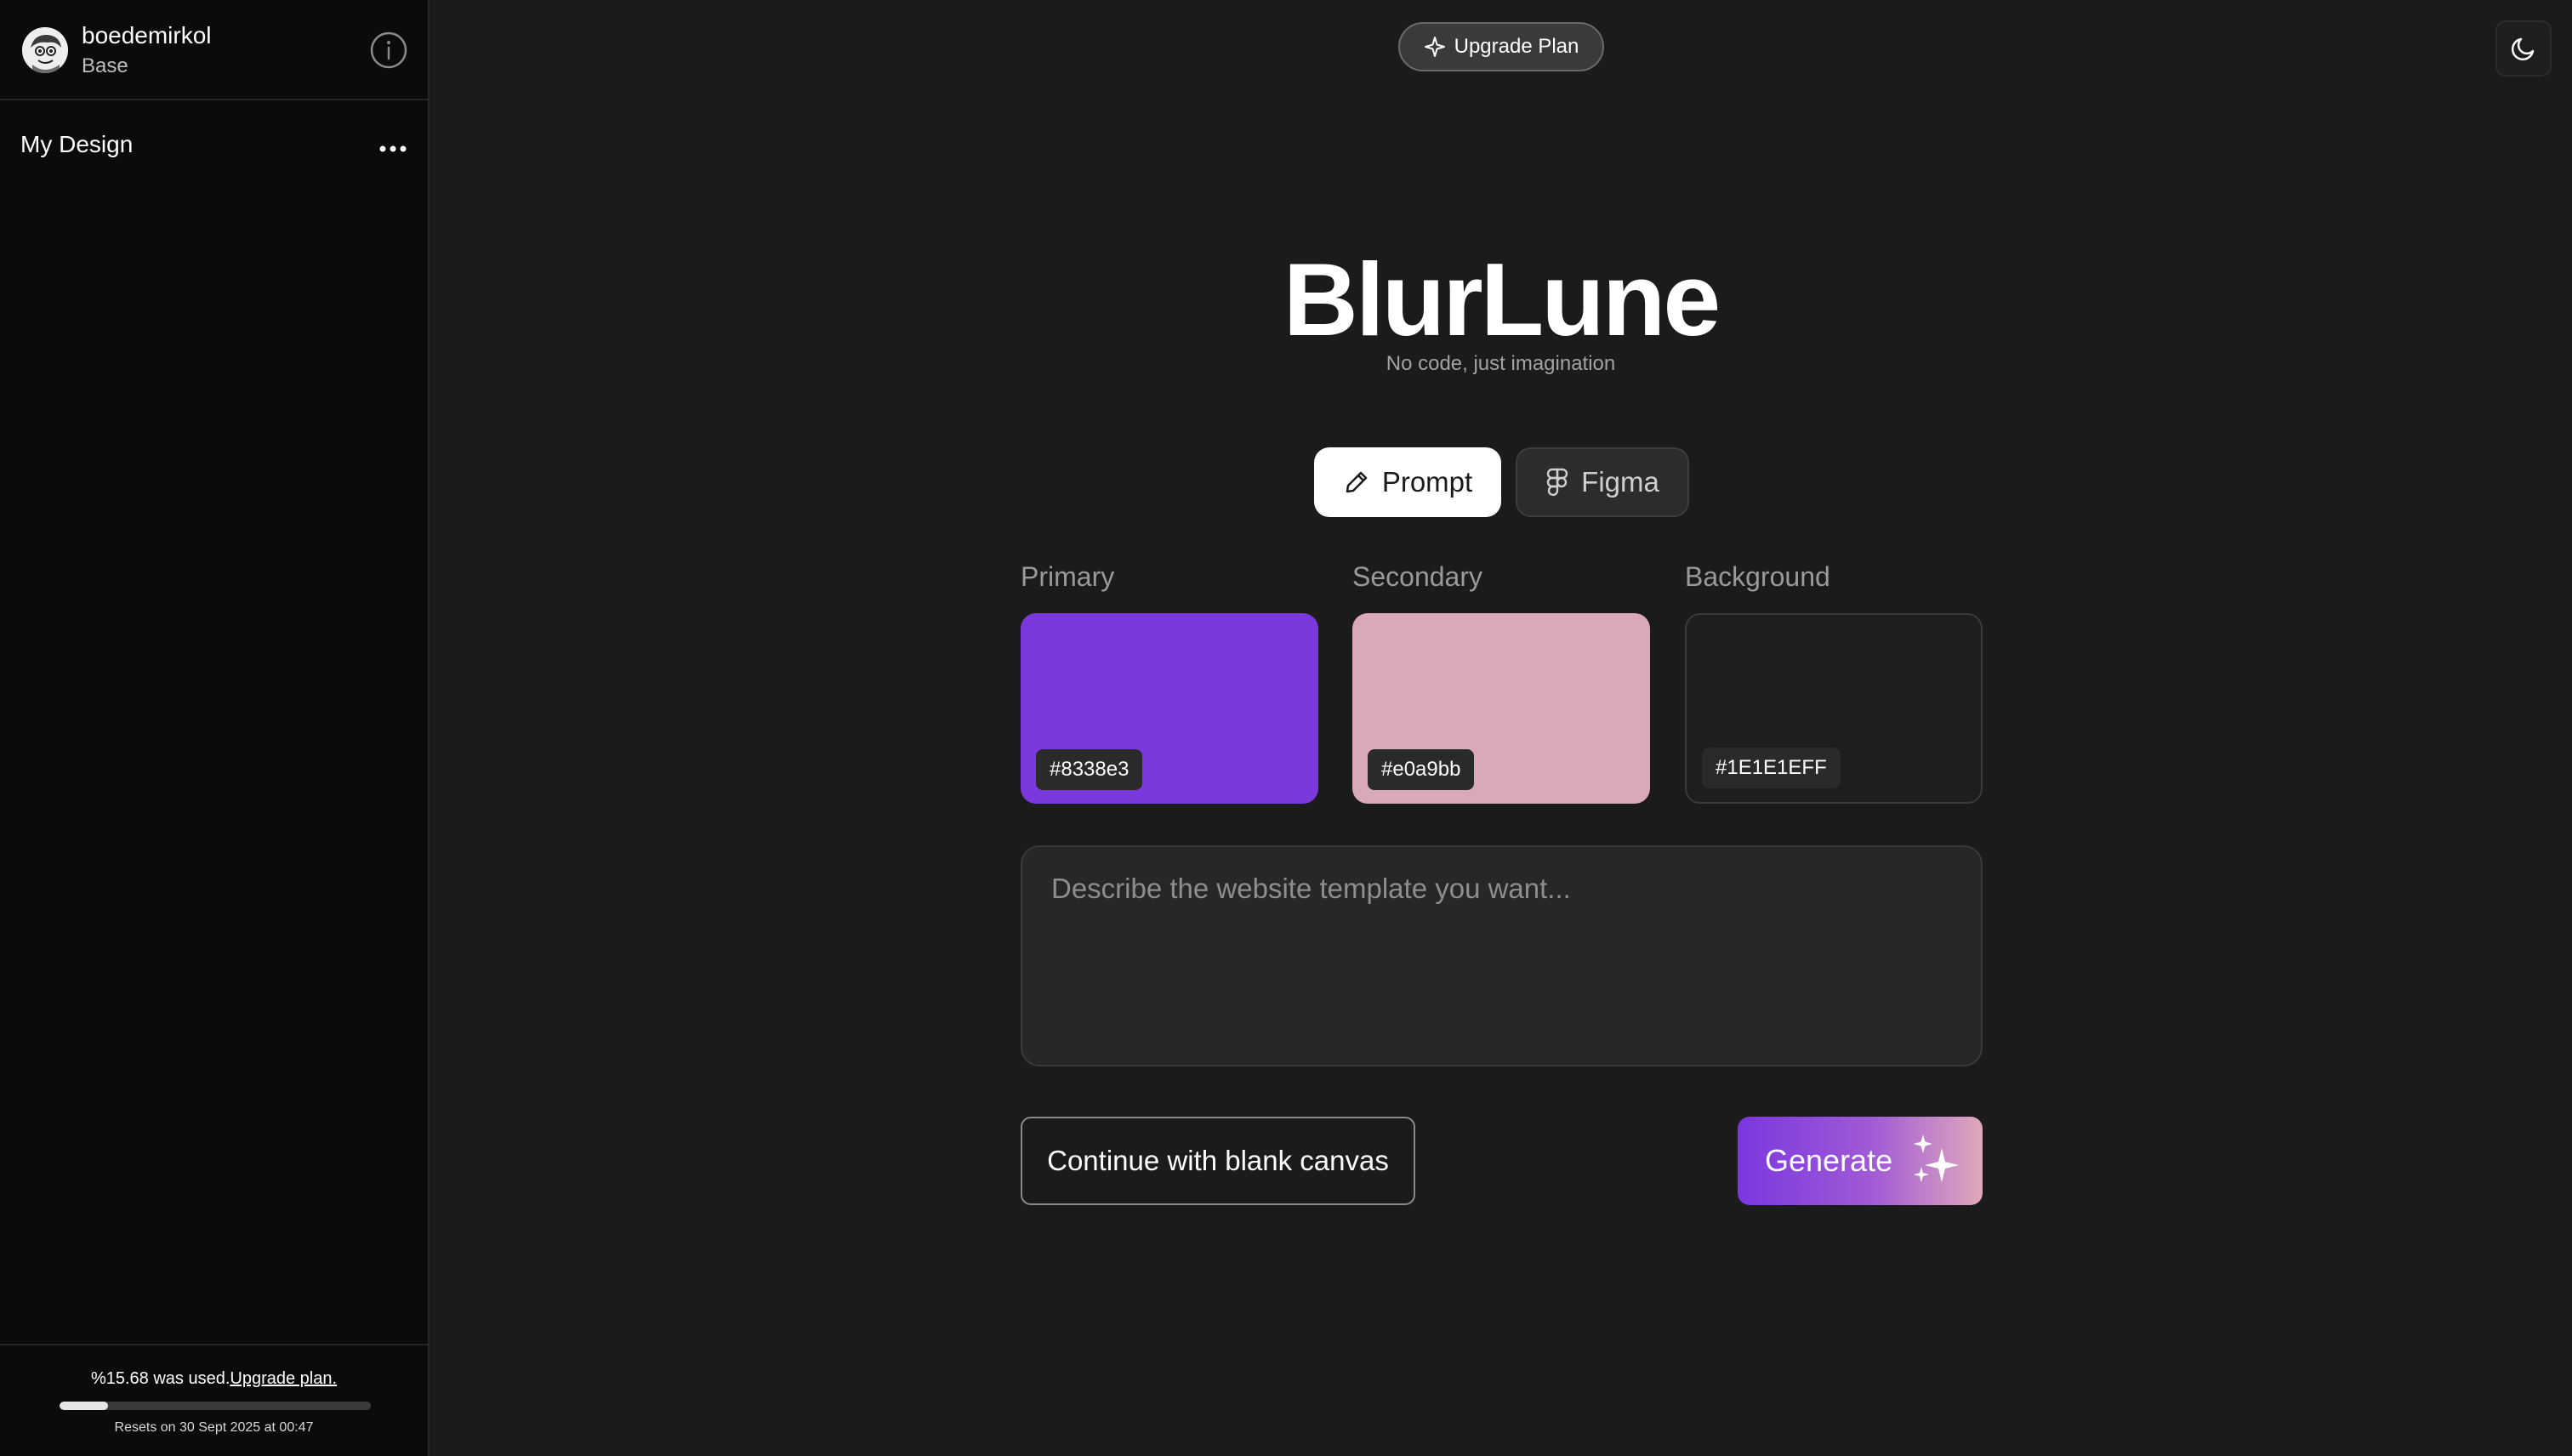 The height and width of the screenshot is (1456, 2572). I want to click on moon-icon, so click(2523, 49).